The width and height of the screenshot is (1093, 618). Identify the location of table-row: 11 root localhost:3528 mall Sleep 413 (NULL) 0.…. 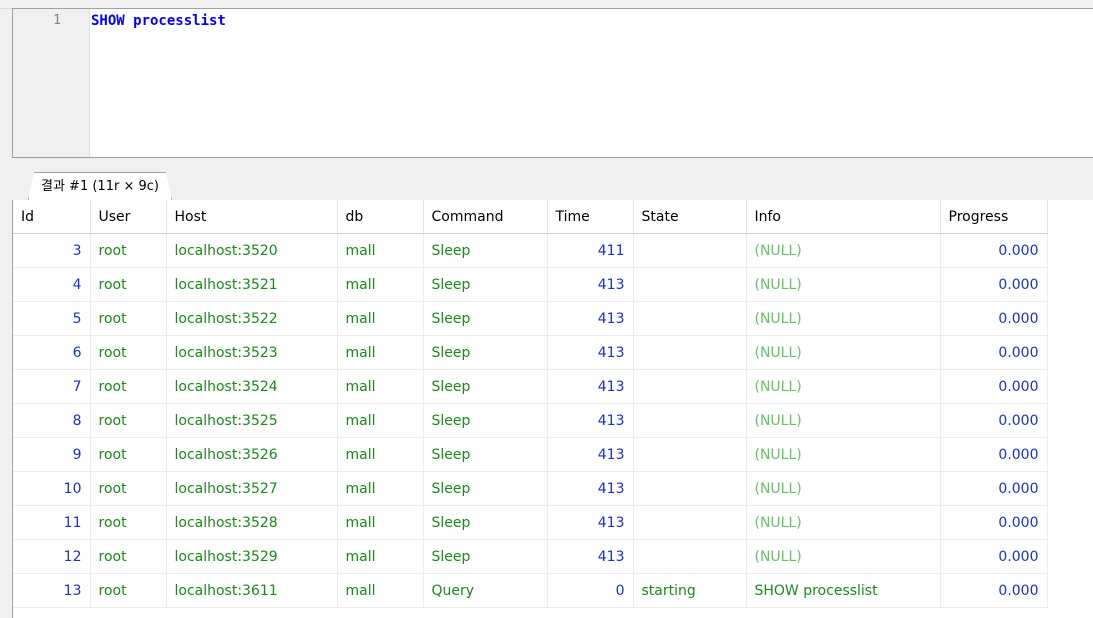
(530, 522).